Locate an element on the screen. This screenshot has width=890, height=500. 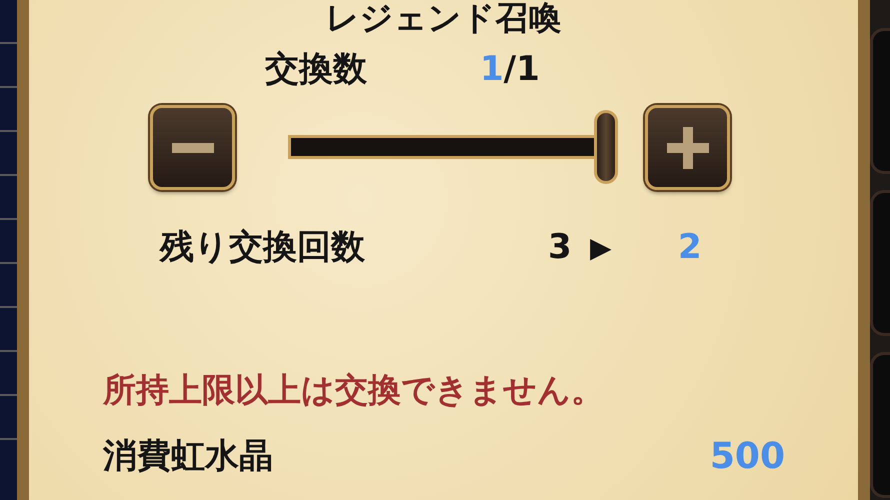
remaining-after: 2 is located at coordinates (690, 247).